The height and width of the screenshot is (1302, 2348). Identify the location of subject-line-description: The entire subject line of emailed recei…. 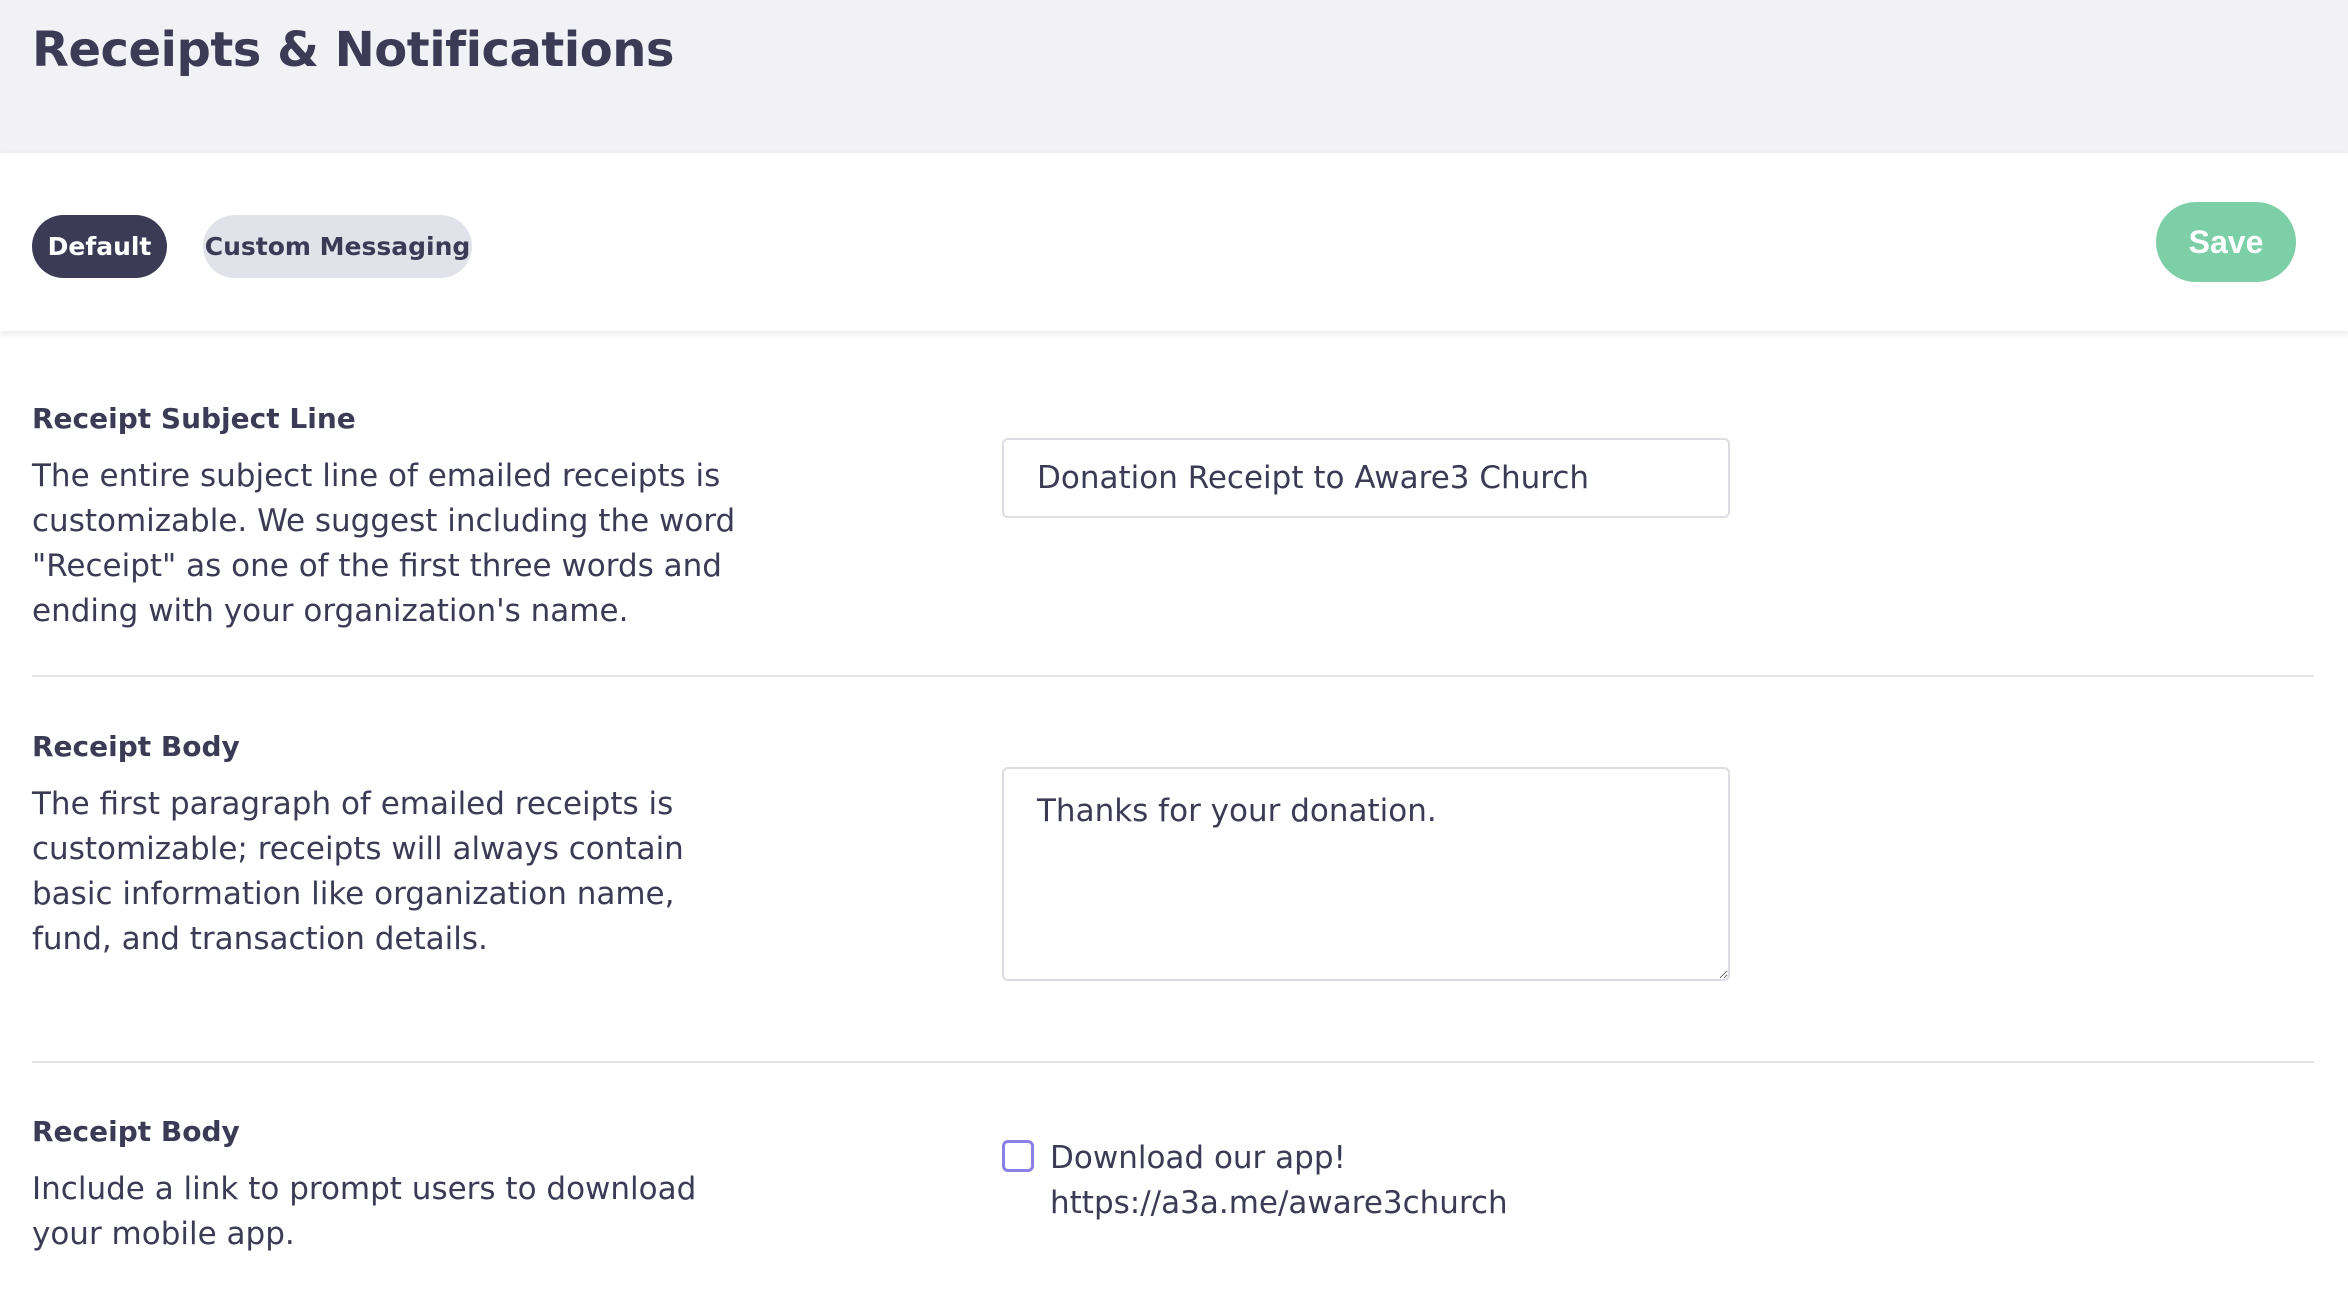
(384, 543).